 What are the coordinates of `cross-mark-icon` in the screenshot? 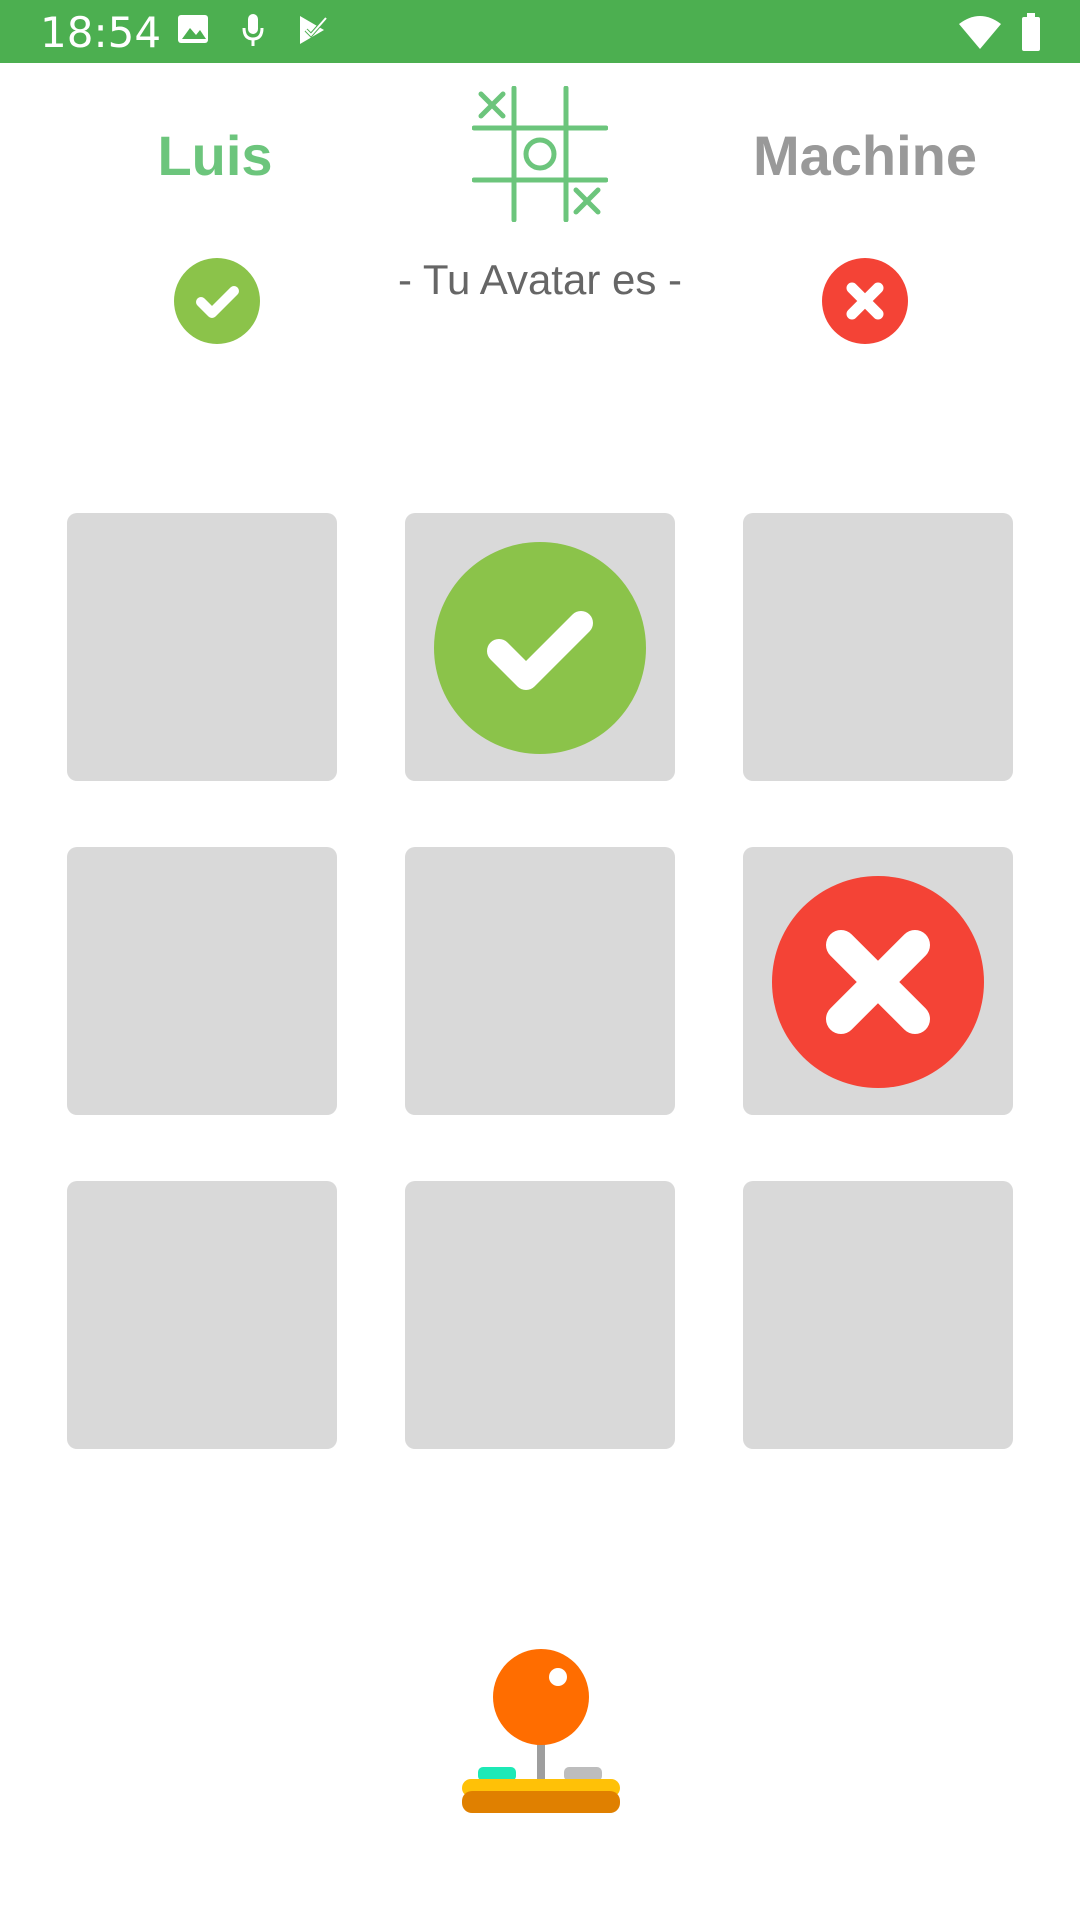 It's located at (878, 982).